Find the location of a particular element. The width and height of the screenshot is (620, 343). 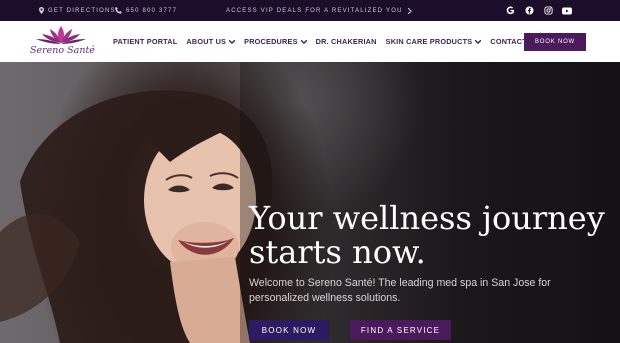

google-icon is located at coordinates (510, 11).